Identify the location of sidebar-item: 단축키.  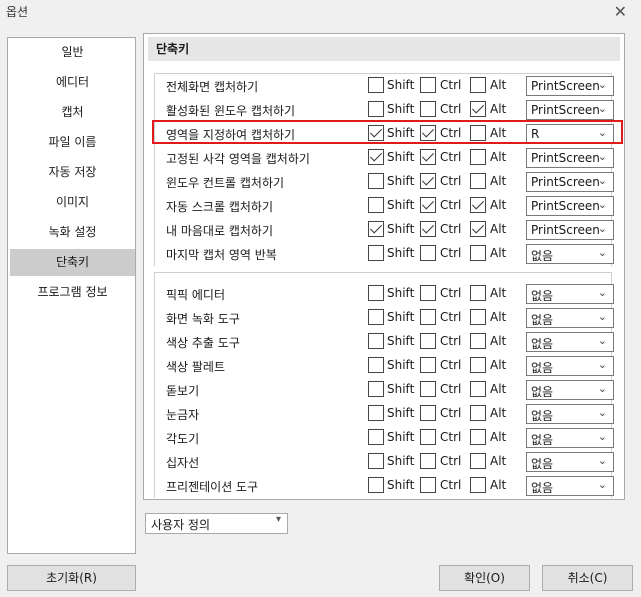
(72, 262).